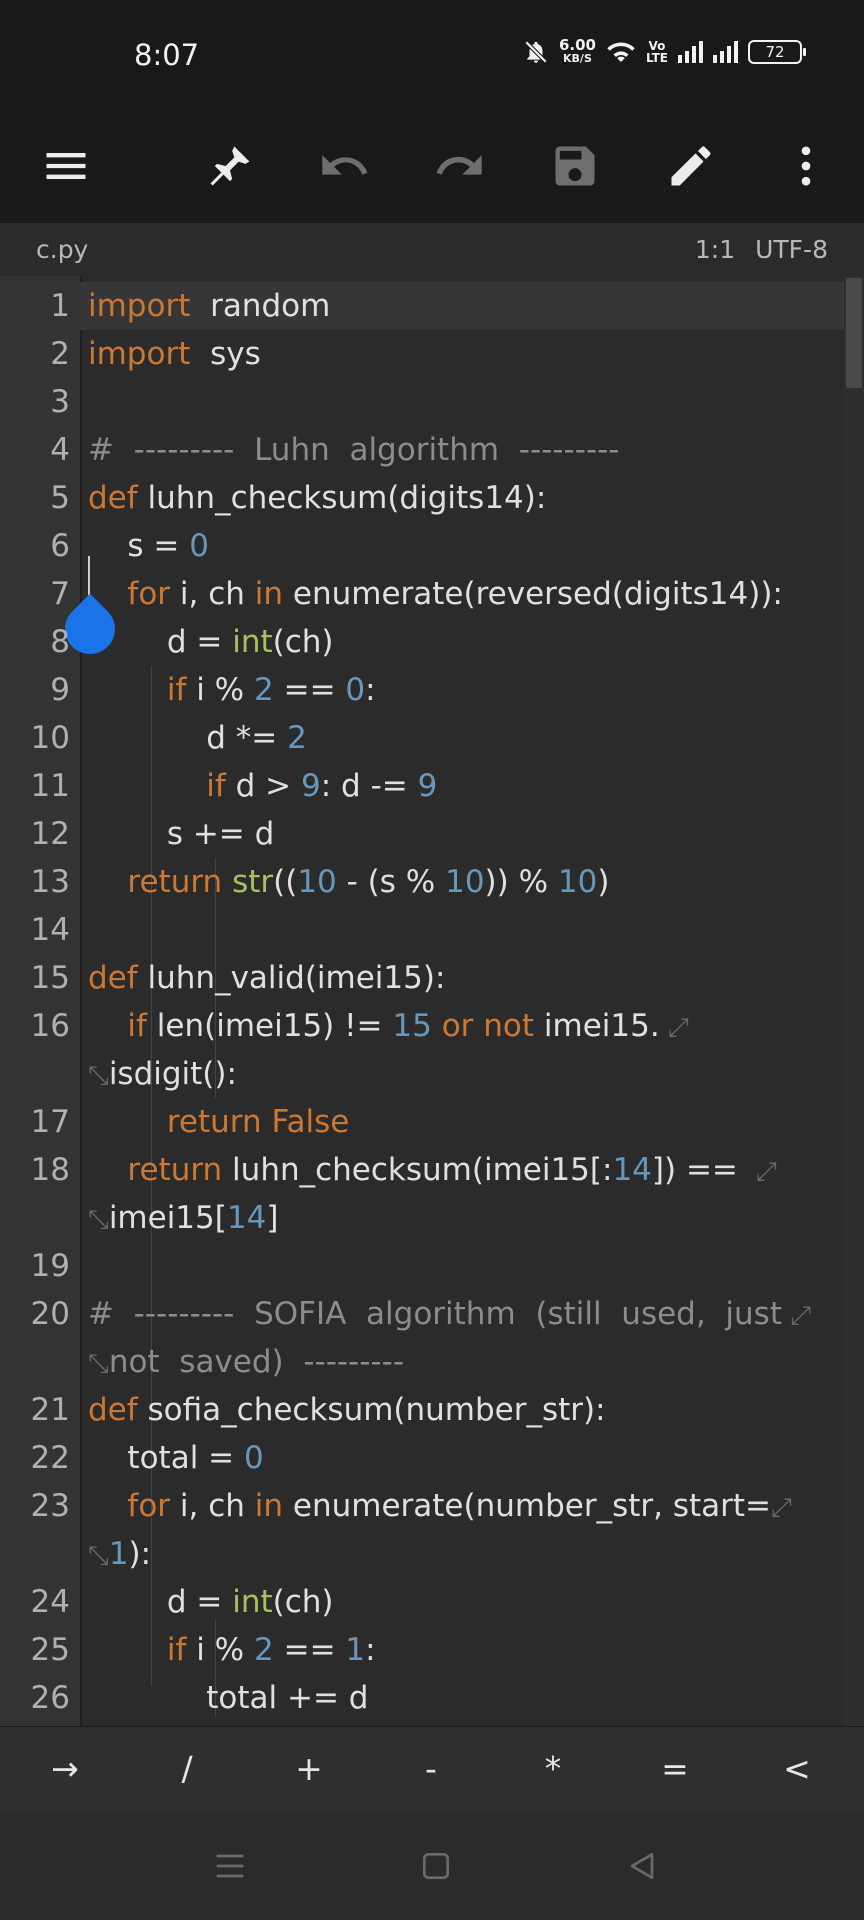  What do you see at coordinates (209, 306) in the screenshot?
I see `code-line: import random` at bounding box center [209, 306].